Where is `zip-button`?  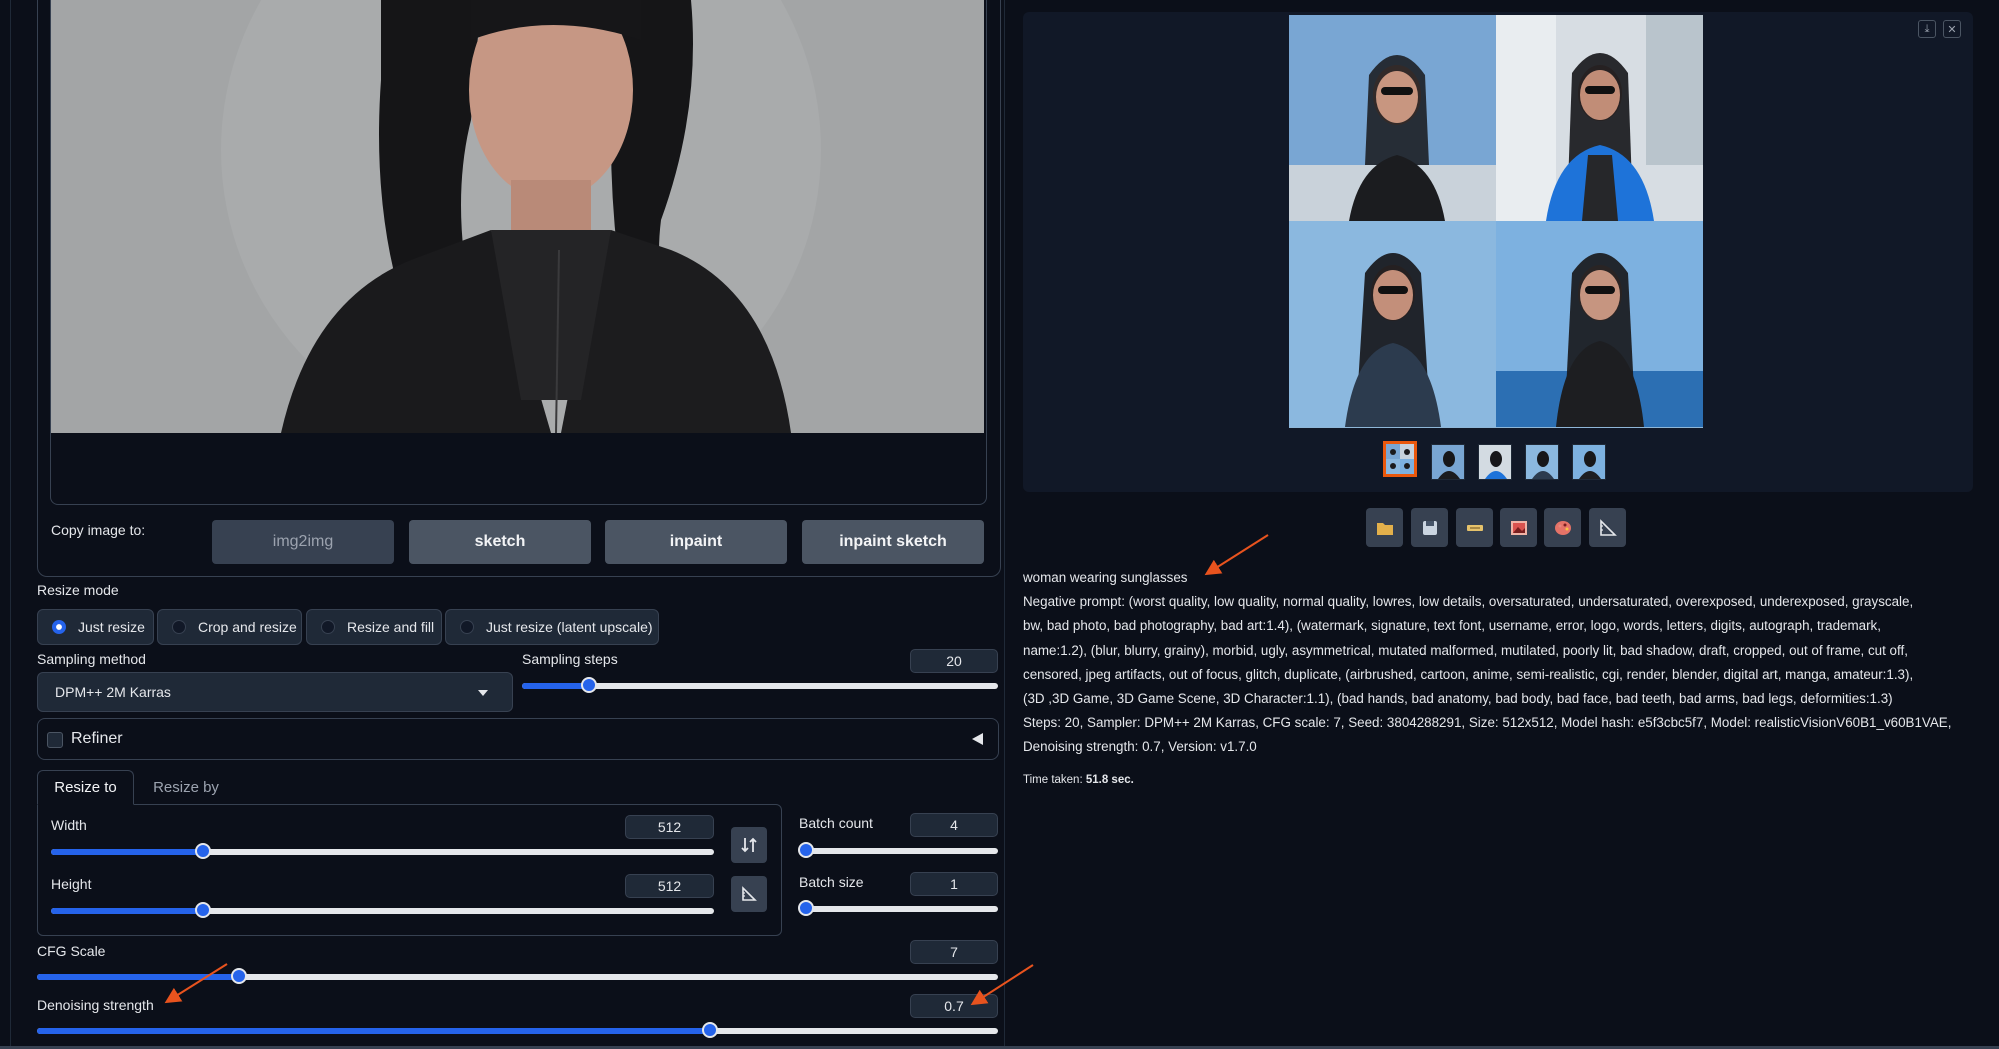
zip-button is located at coordinates (1474, 527).